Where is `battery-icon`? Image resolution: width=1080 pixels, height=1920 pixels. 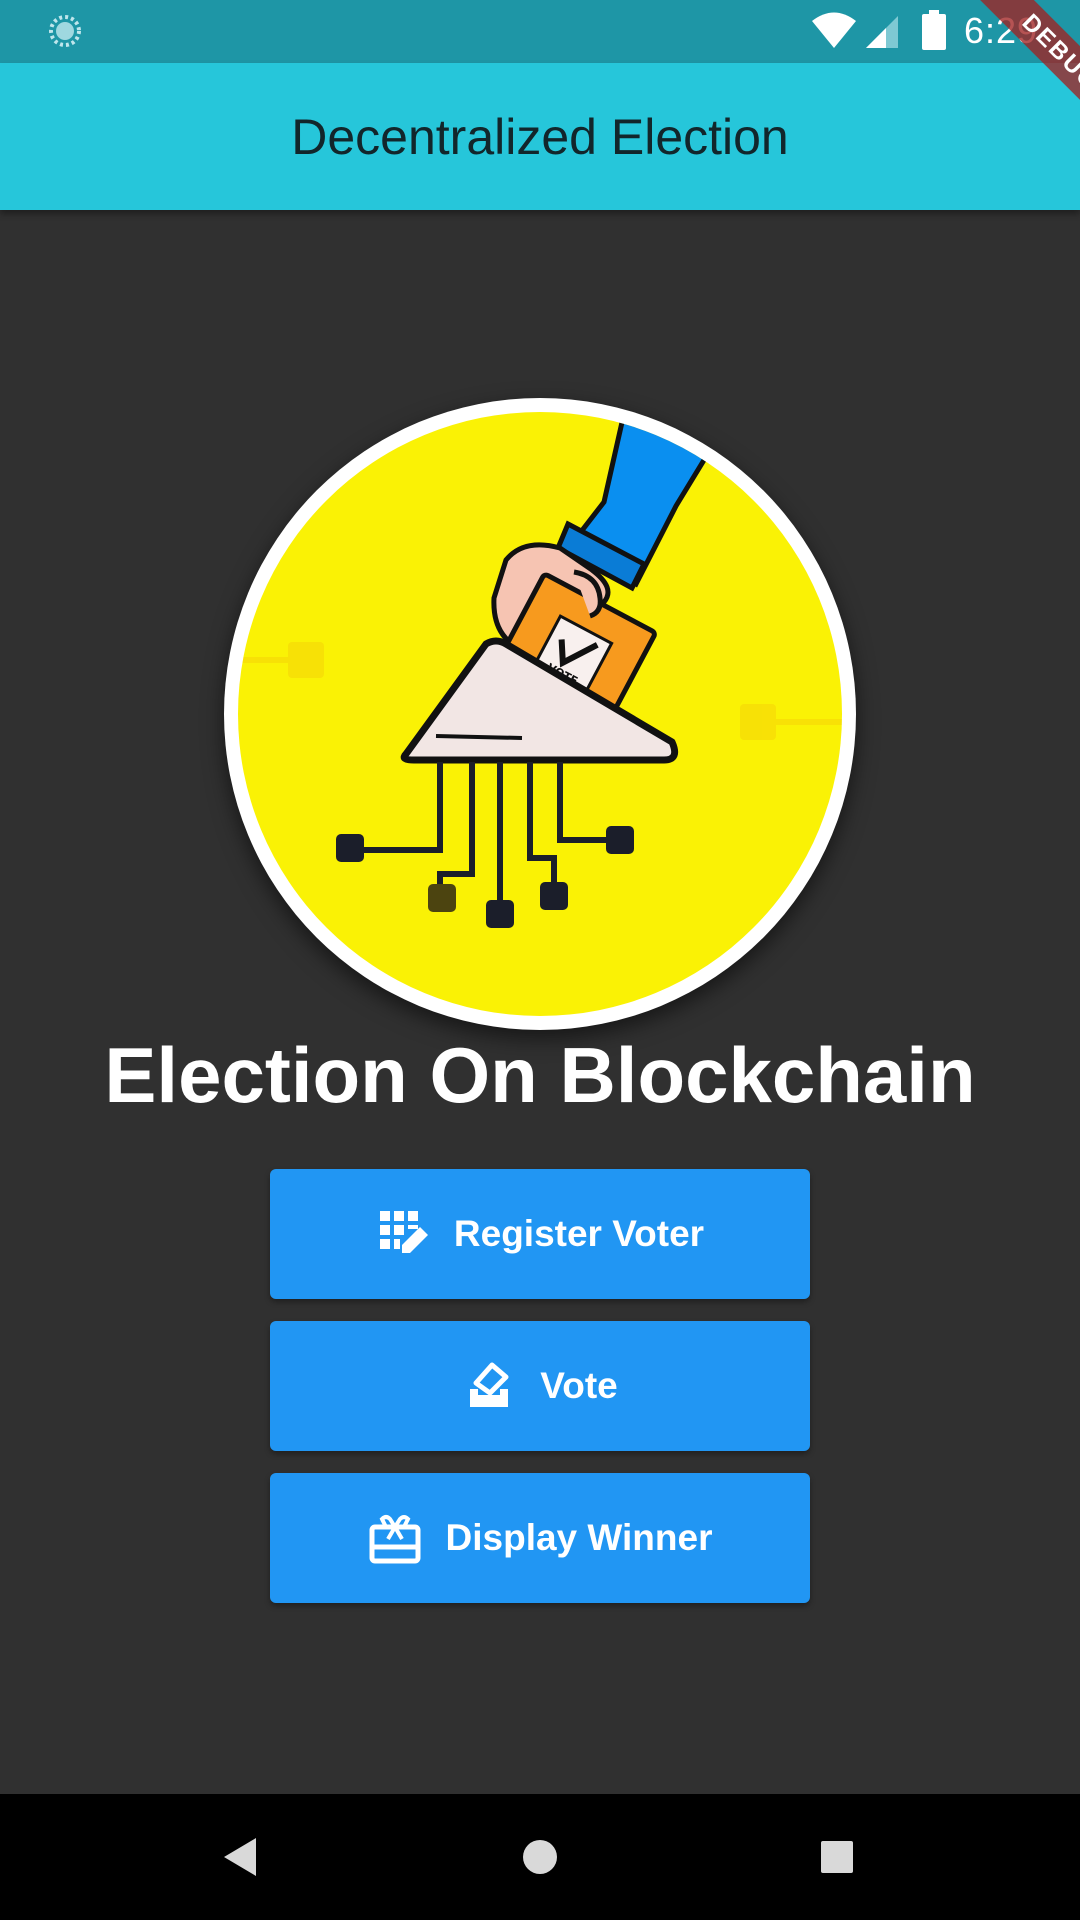 battery-icon is located at coordinates (934, 30).